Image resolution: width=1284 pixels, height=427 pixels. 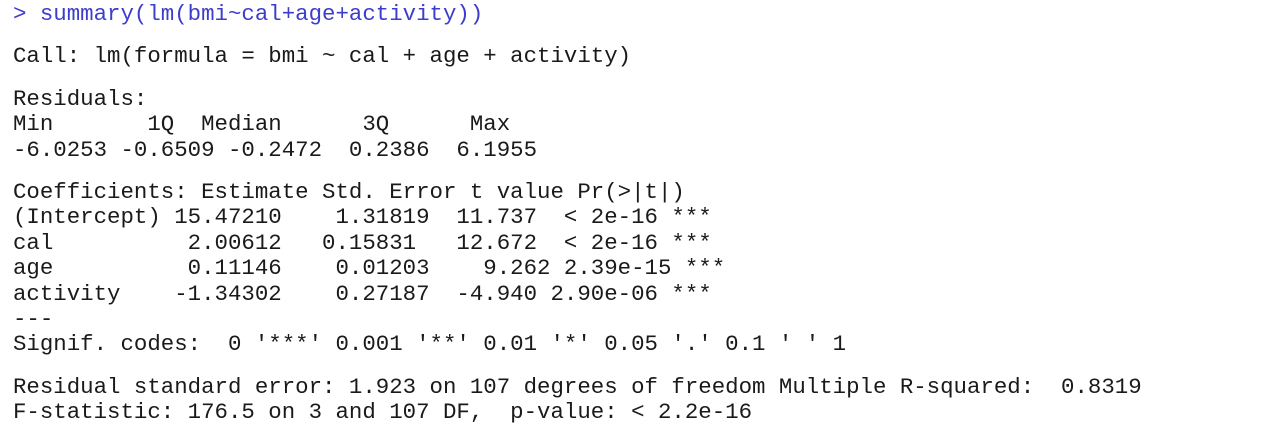 I want to click on command-text: summary(lm(bmi~cal+age+activity)), so click(x=261, y=14).